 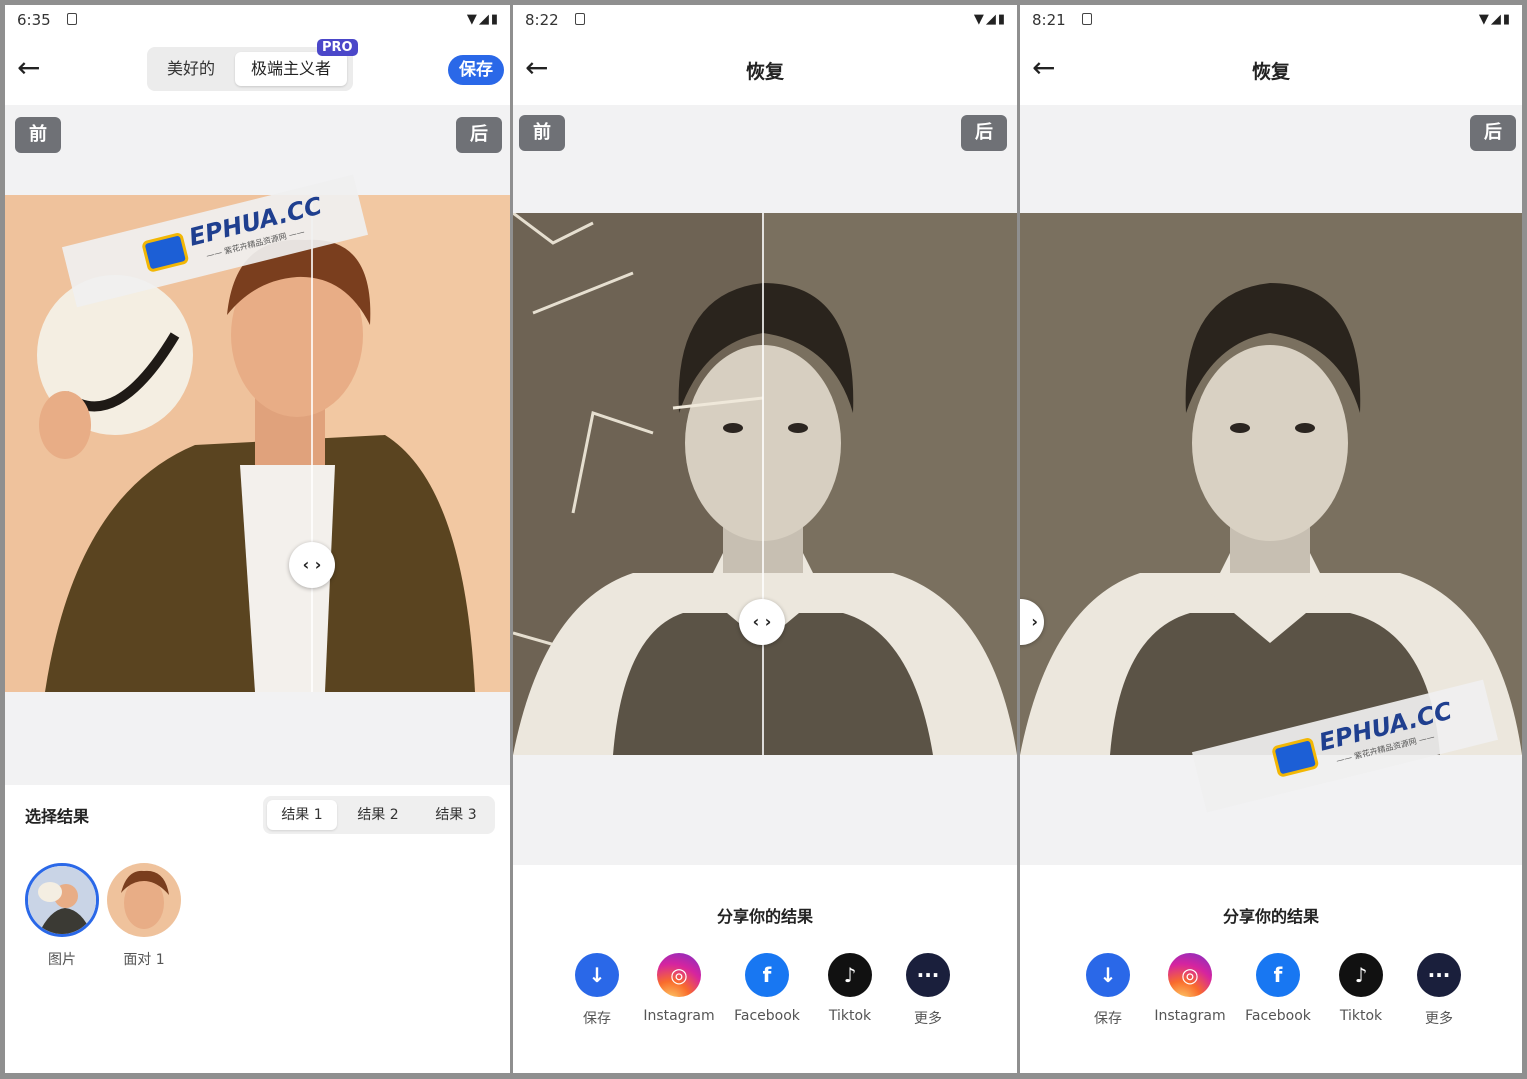 I want to click on top-bar: ← 美好的 极端主义者 PRO 保存, so click(x=257, y=70).